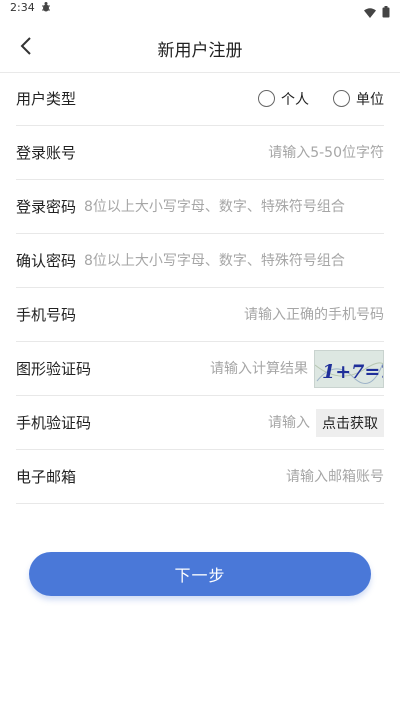 Image resolution: width=400 pixels, height=711 pixels. Describe the element at coordinates (46, 315) in the screenshot. I see `phone-label: 手机号码` at that location.